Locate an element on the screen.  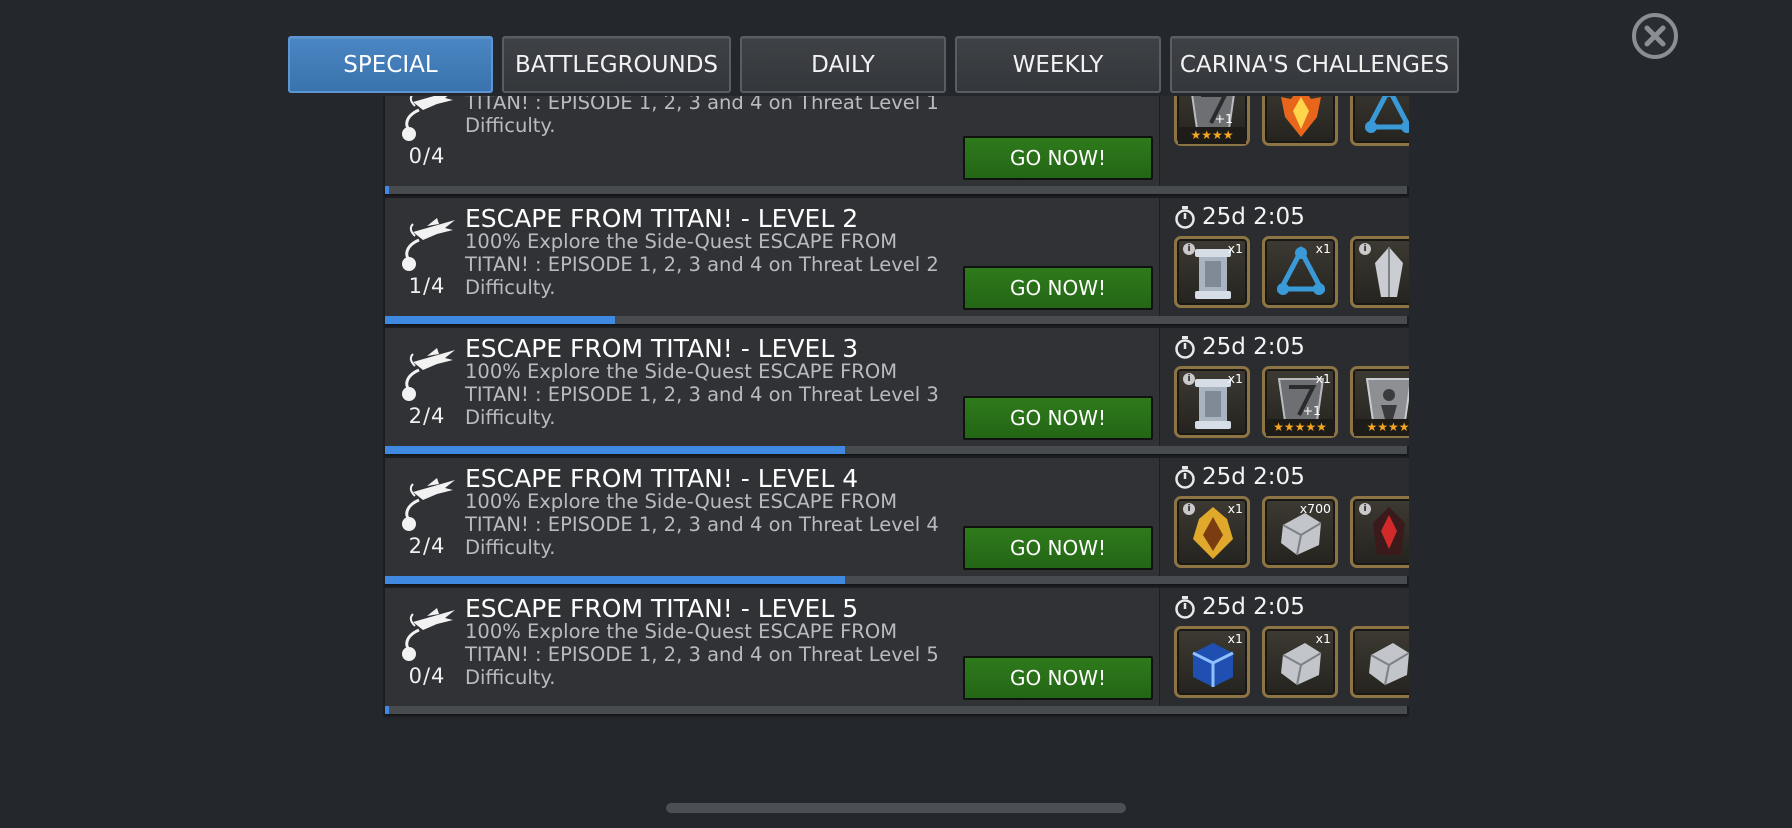
reward-panel: x1★★★★+1ix1 is located at coordinates (1284, 141).